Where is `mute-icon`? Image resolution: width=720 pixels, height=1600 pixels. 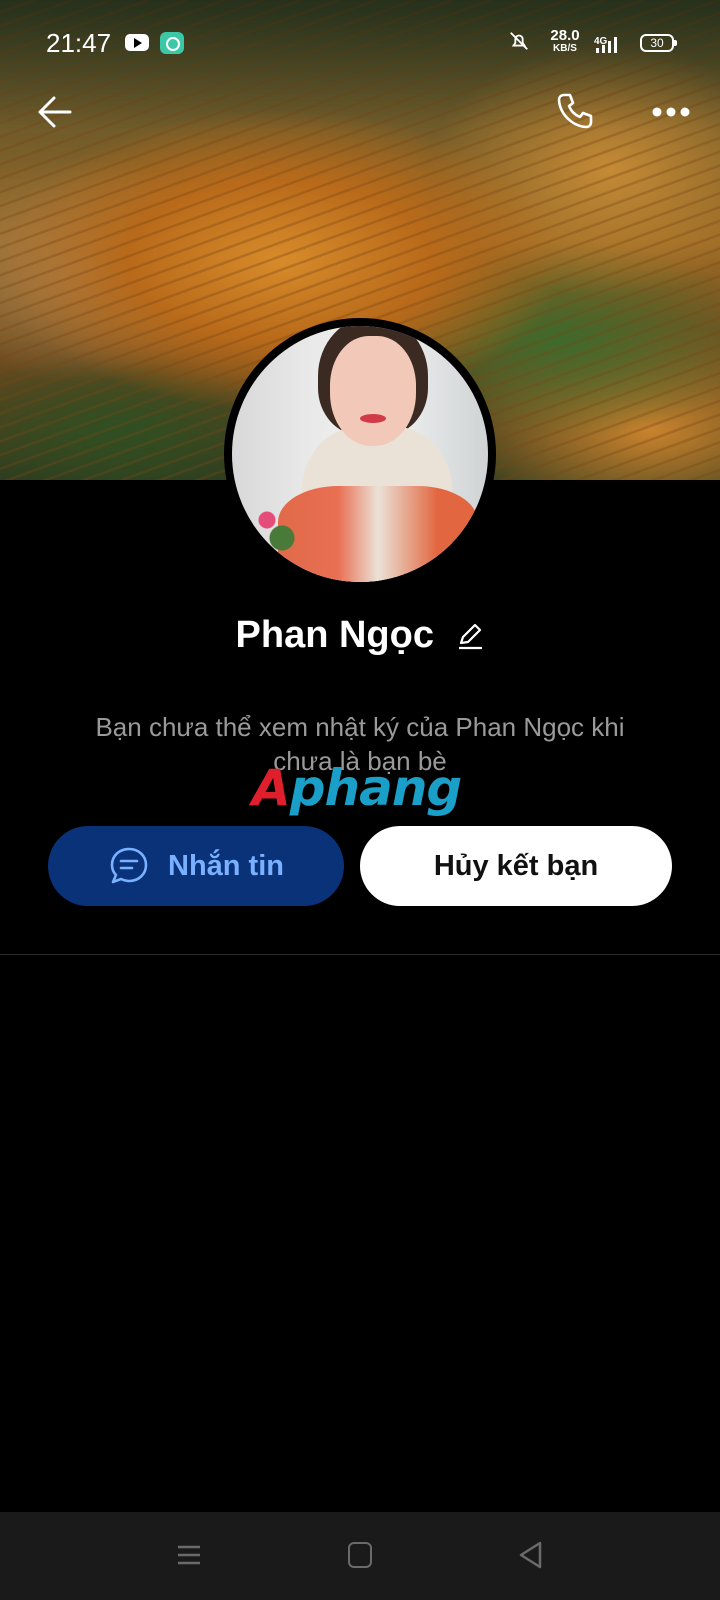 mute-icon is located at coordinates (519, 41).